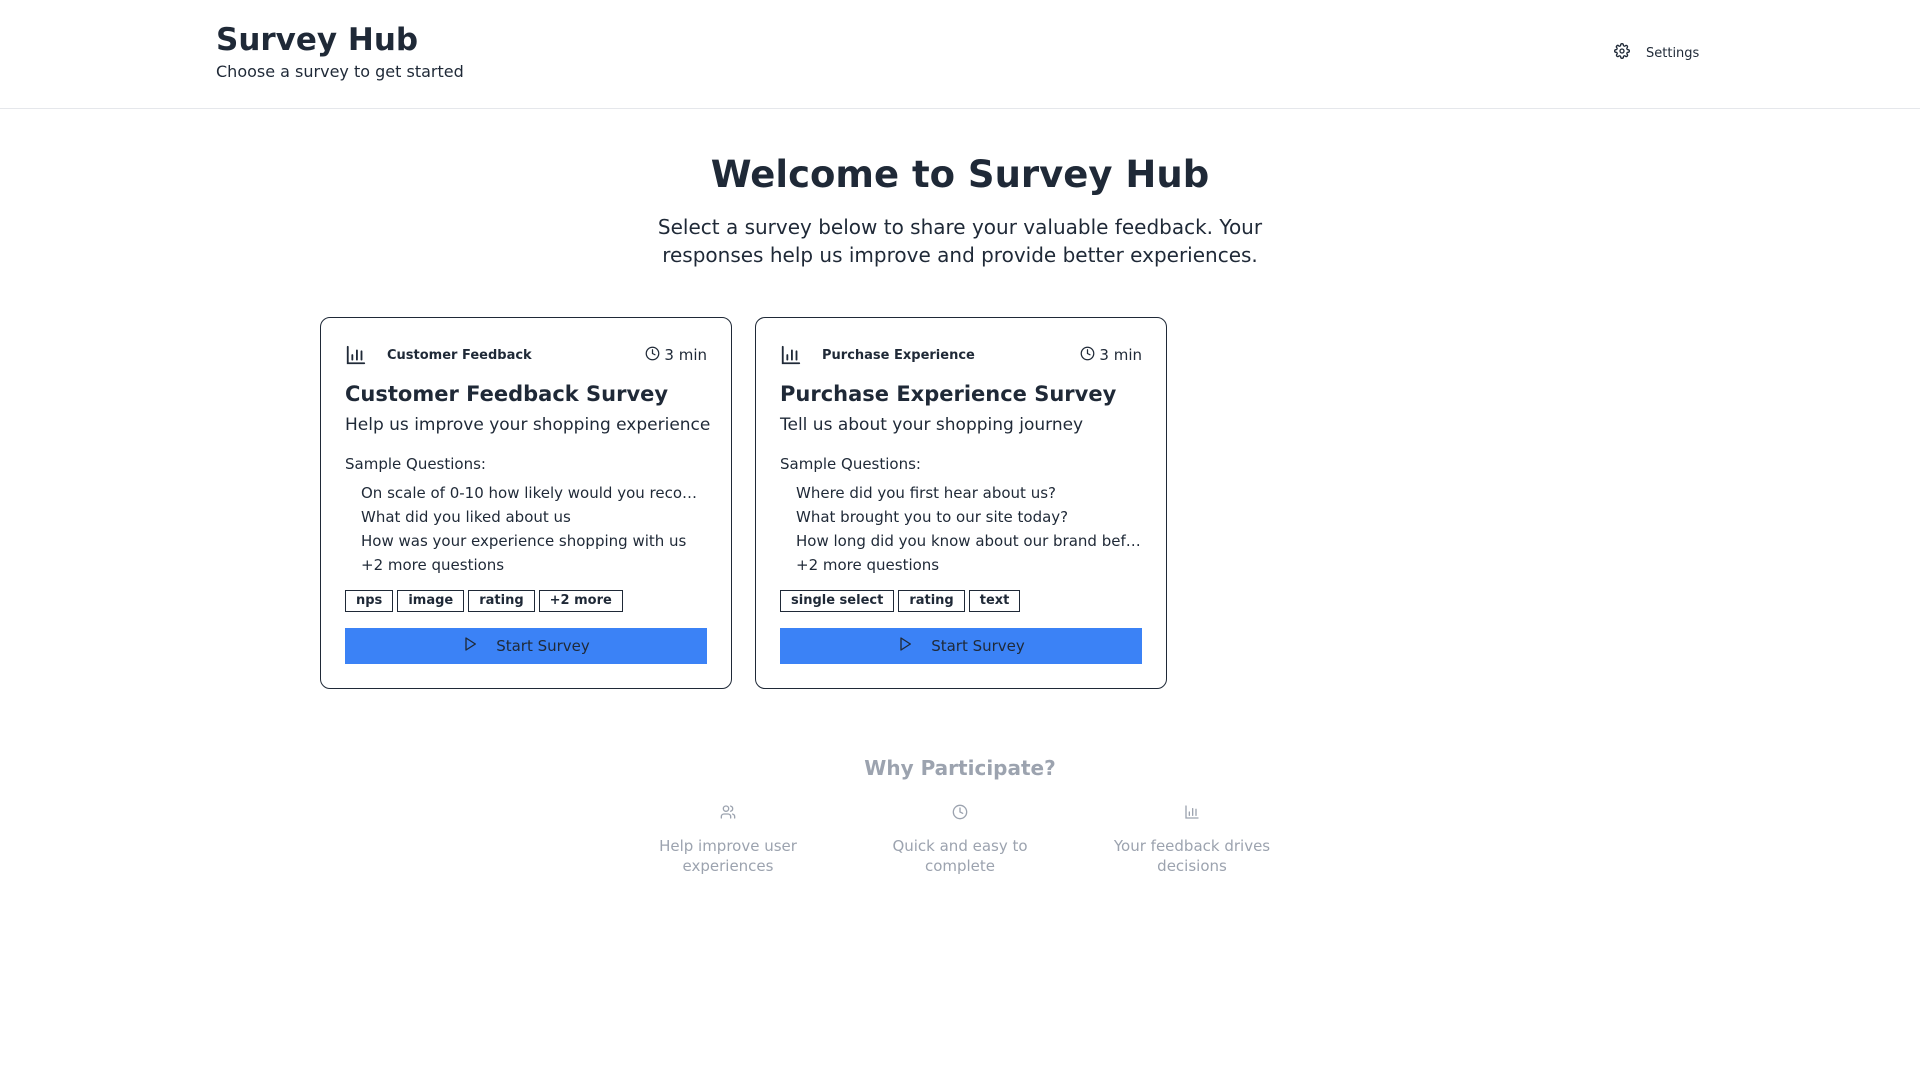 The width and height of the screenshot is (1920, 1080). Describe the element at coordinates (1673, 53) in the screenshot. I see `settings-label: Settings` at that location.